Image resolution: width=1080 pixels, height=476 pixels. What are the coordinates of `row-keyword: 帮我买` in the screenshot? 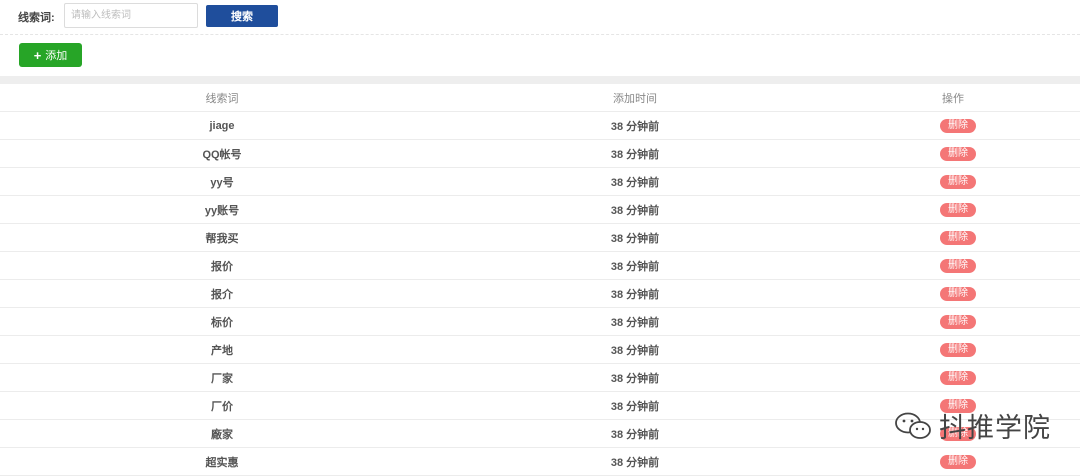 It's located at (222, 238).